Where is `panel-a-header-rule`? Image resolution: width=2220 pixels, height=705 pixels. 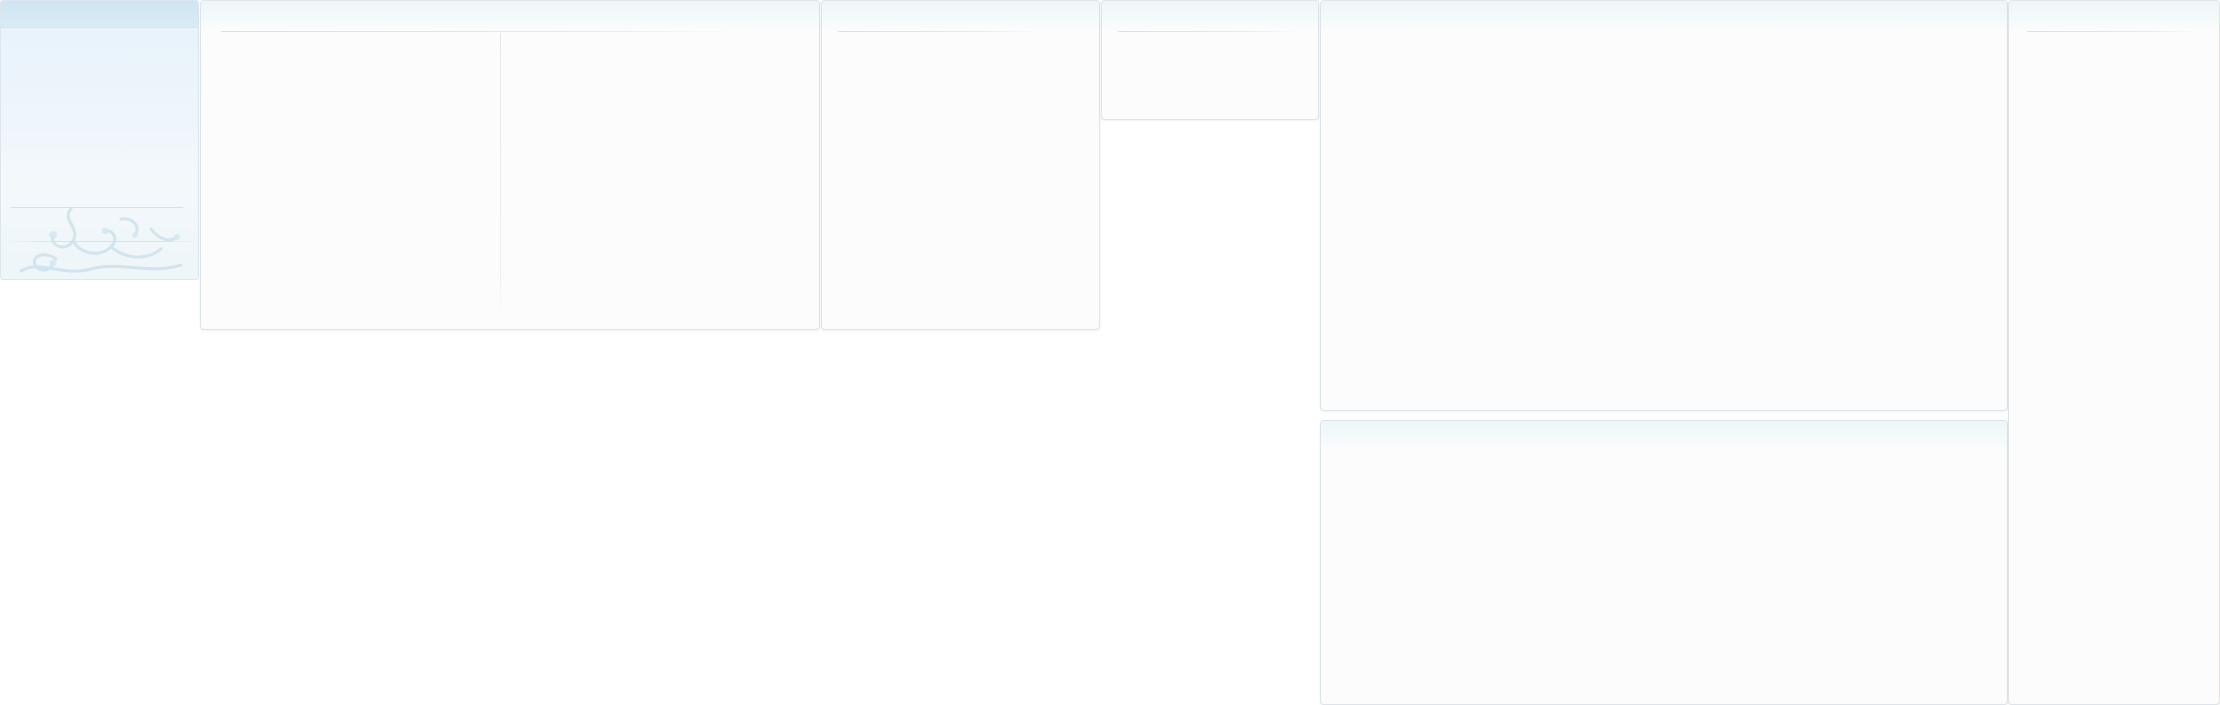 panel-a-header-rule is located at coordinates (481, 31).